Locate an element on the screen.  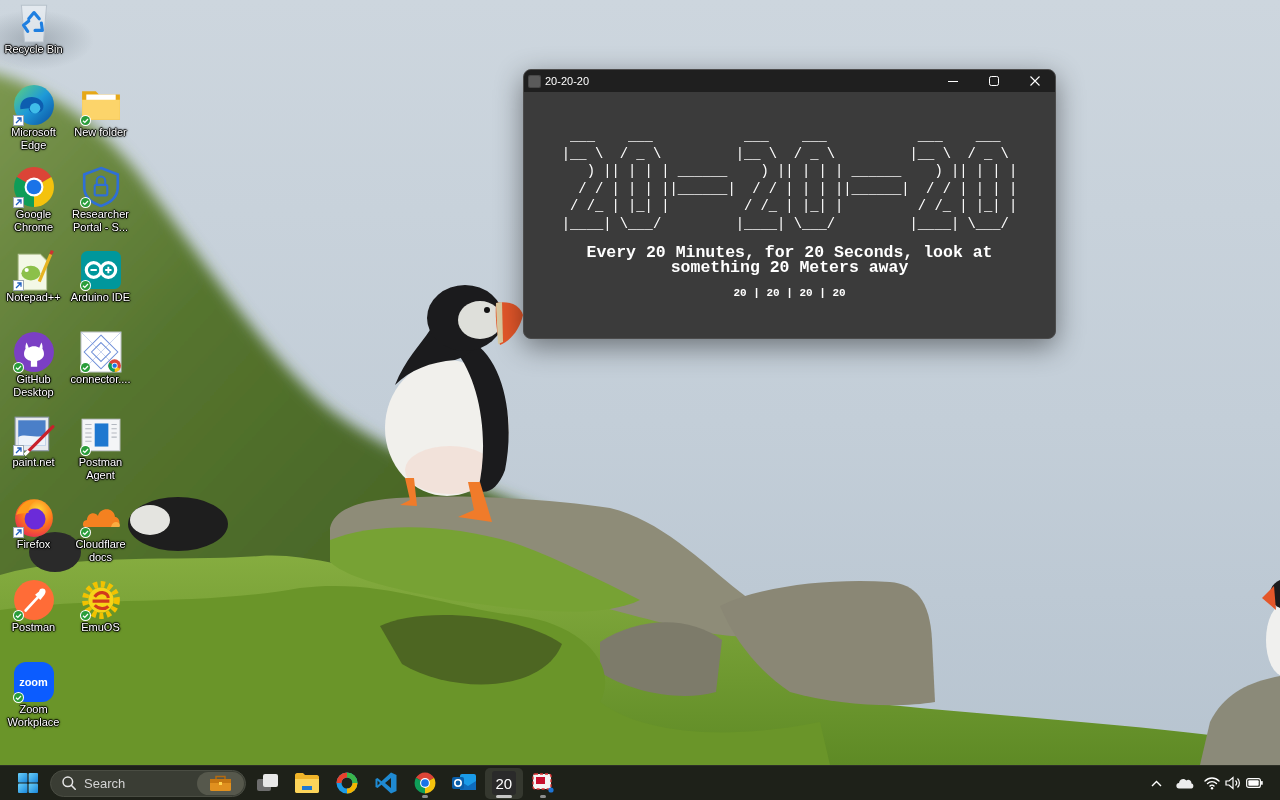
cat-logo-icon is located at coordinates (33, 352).